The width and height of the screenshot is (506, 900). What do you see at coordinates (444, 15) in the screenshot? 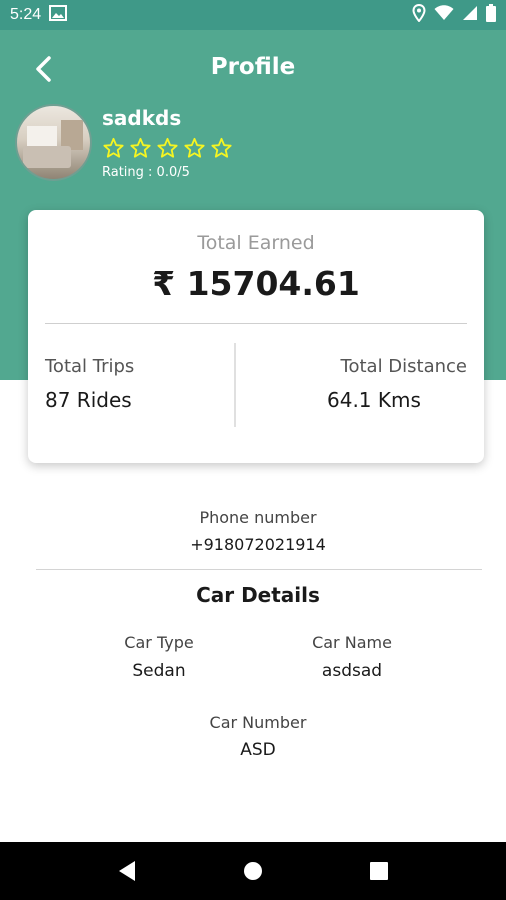
I see `wifi-icon` at bounding box center [444, 15].